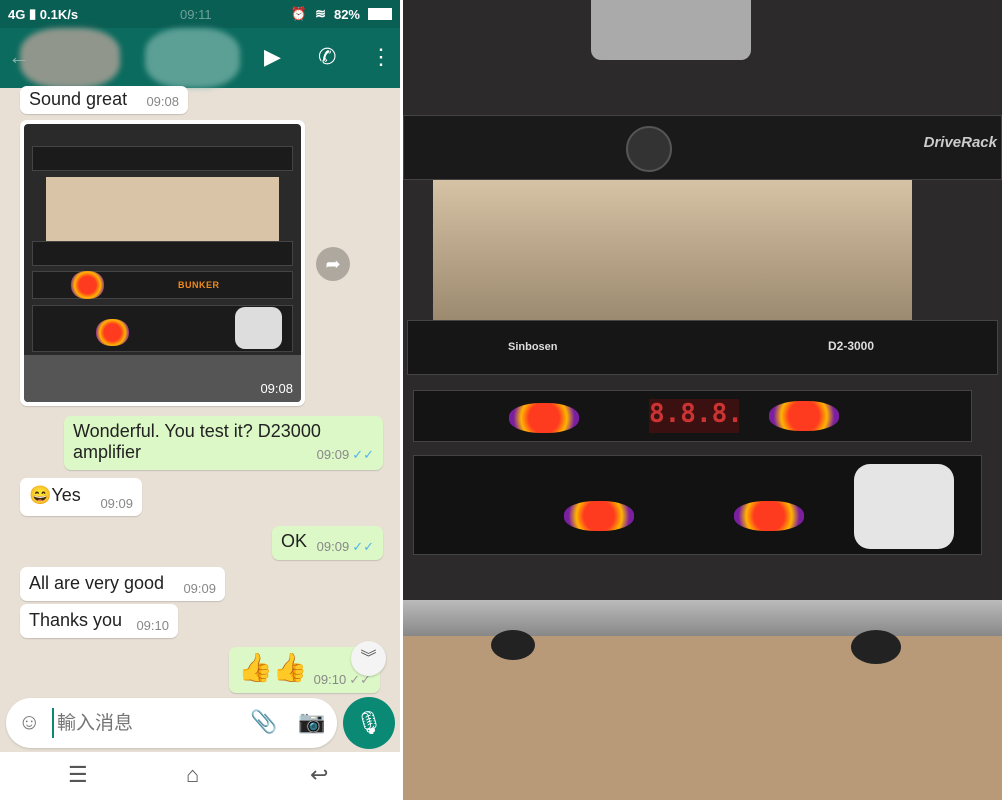 Image resolution: width=1002 pixels, height=800 pixels. I want to click on battery-icon, so click(380, 14).